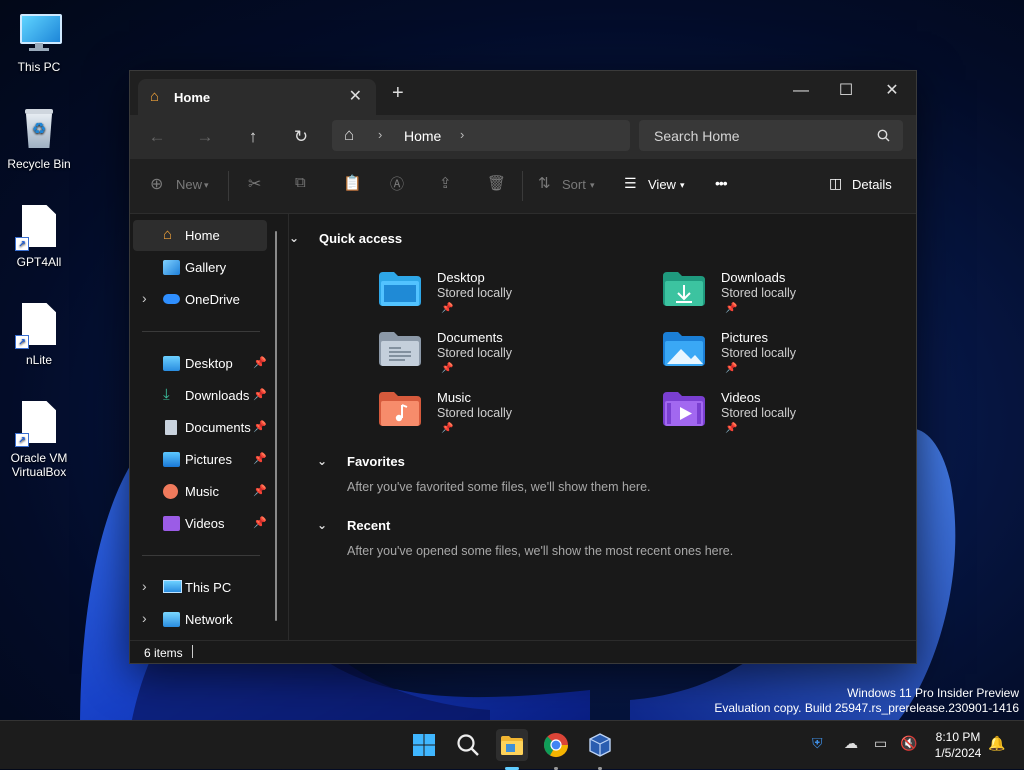  I want to click on search-input: Search Home, so click(771, 135).